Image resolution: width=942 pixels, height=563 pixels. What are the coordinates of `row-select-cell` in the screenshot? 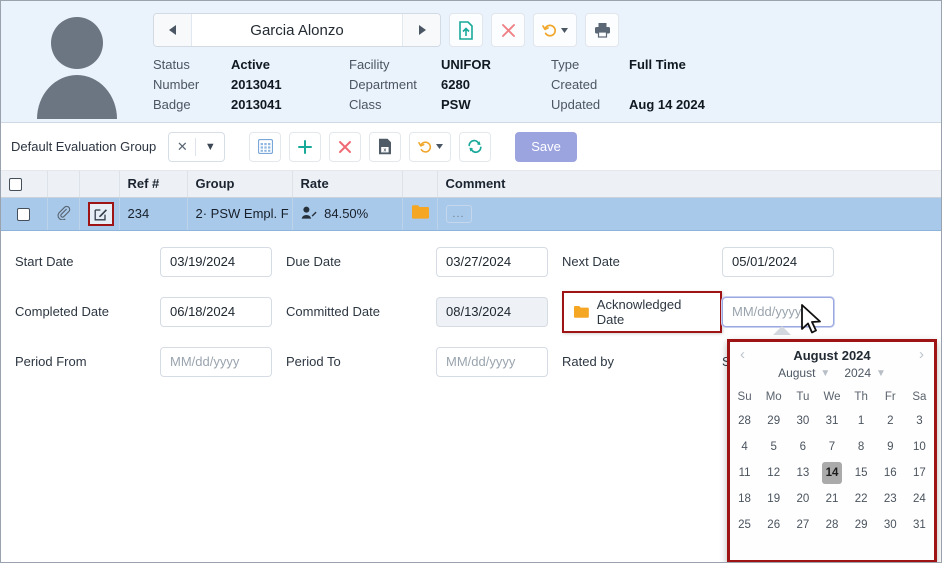 It's located at (24, 214).